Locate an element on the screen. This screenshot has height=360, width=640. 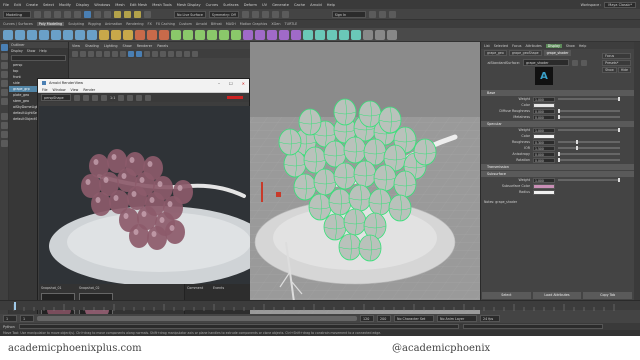
viewport-menu-panels: Panels is located at coordinates (162, 46).